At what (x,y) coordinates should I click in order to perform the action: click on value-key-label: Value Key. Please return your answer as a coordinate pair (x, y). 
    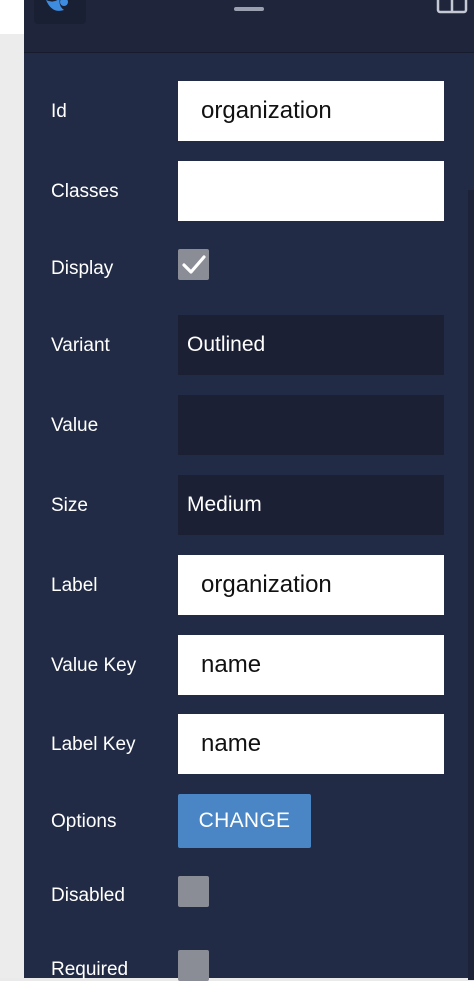
    Looking at the image, I should click on (94, 665).